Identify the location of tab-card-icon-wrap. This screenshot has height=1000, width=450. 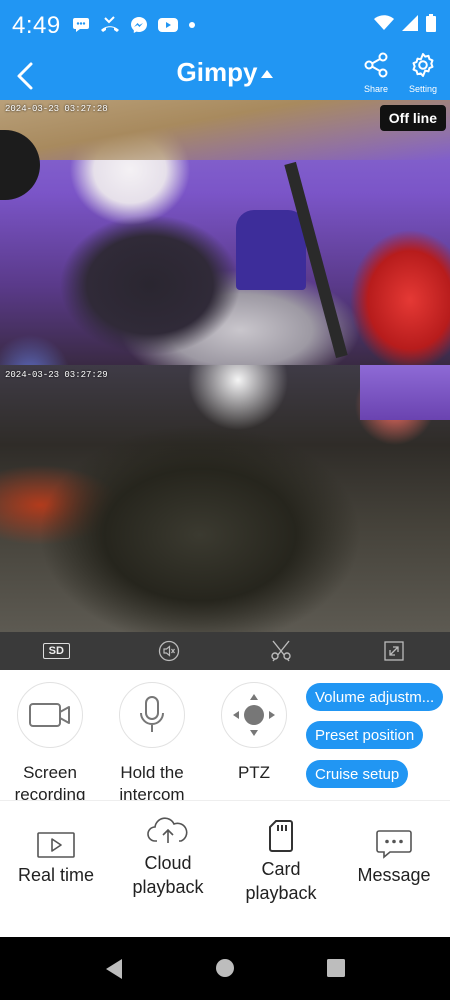
(281, 836).